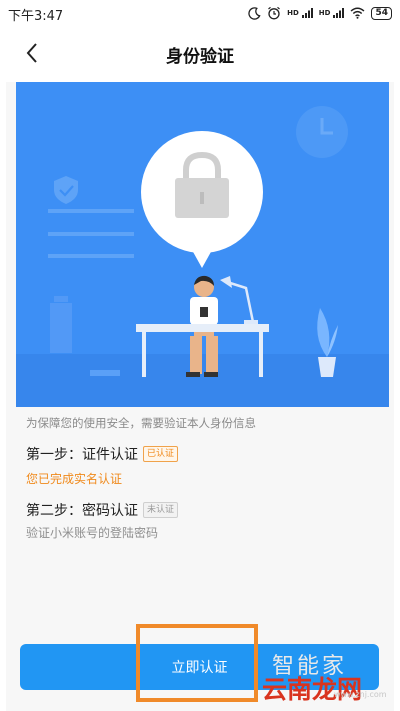  What do you see at coordinates (274, 13) in the screenshot?
I see `alarm-icon` at bounding box center [274, 13].